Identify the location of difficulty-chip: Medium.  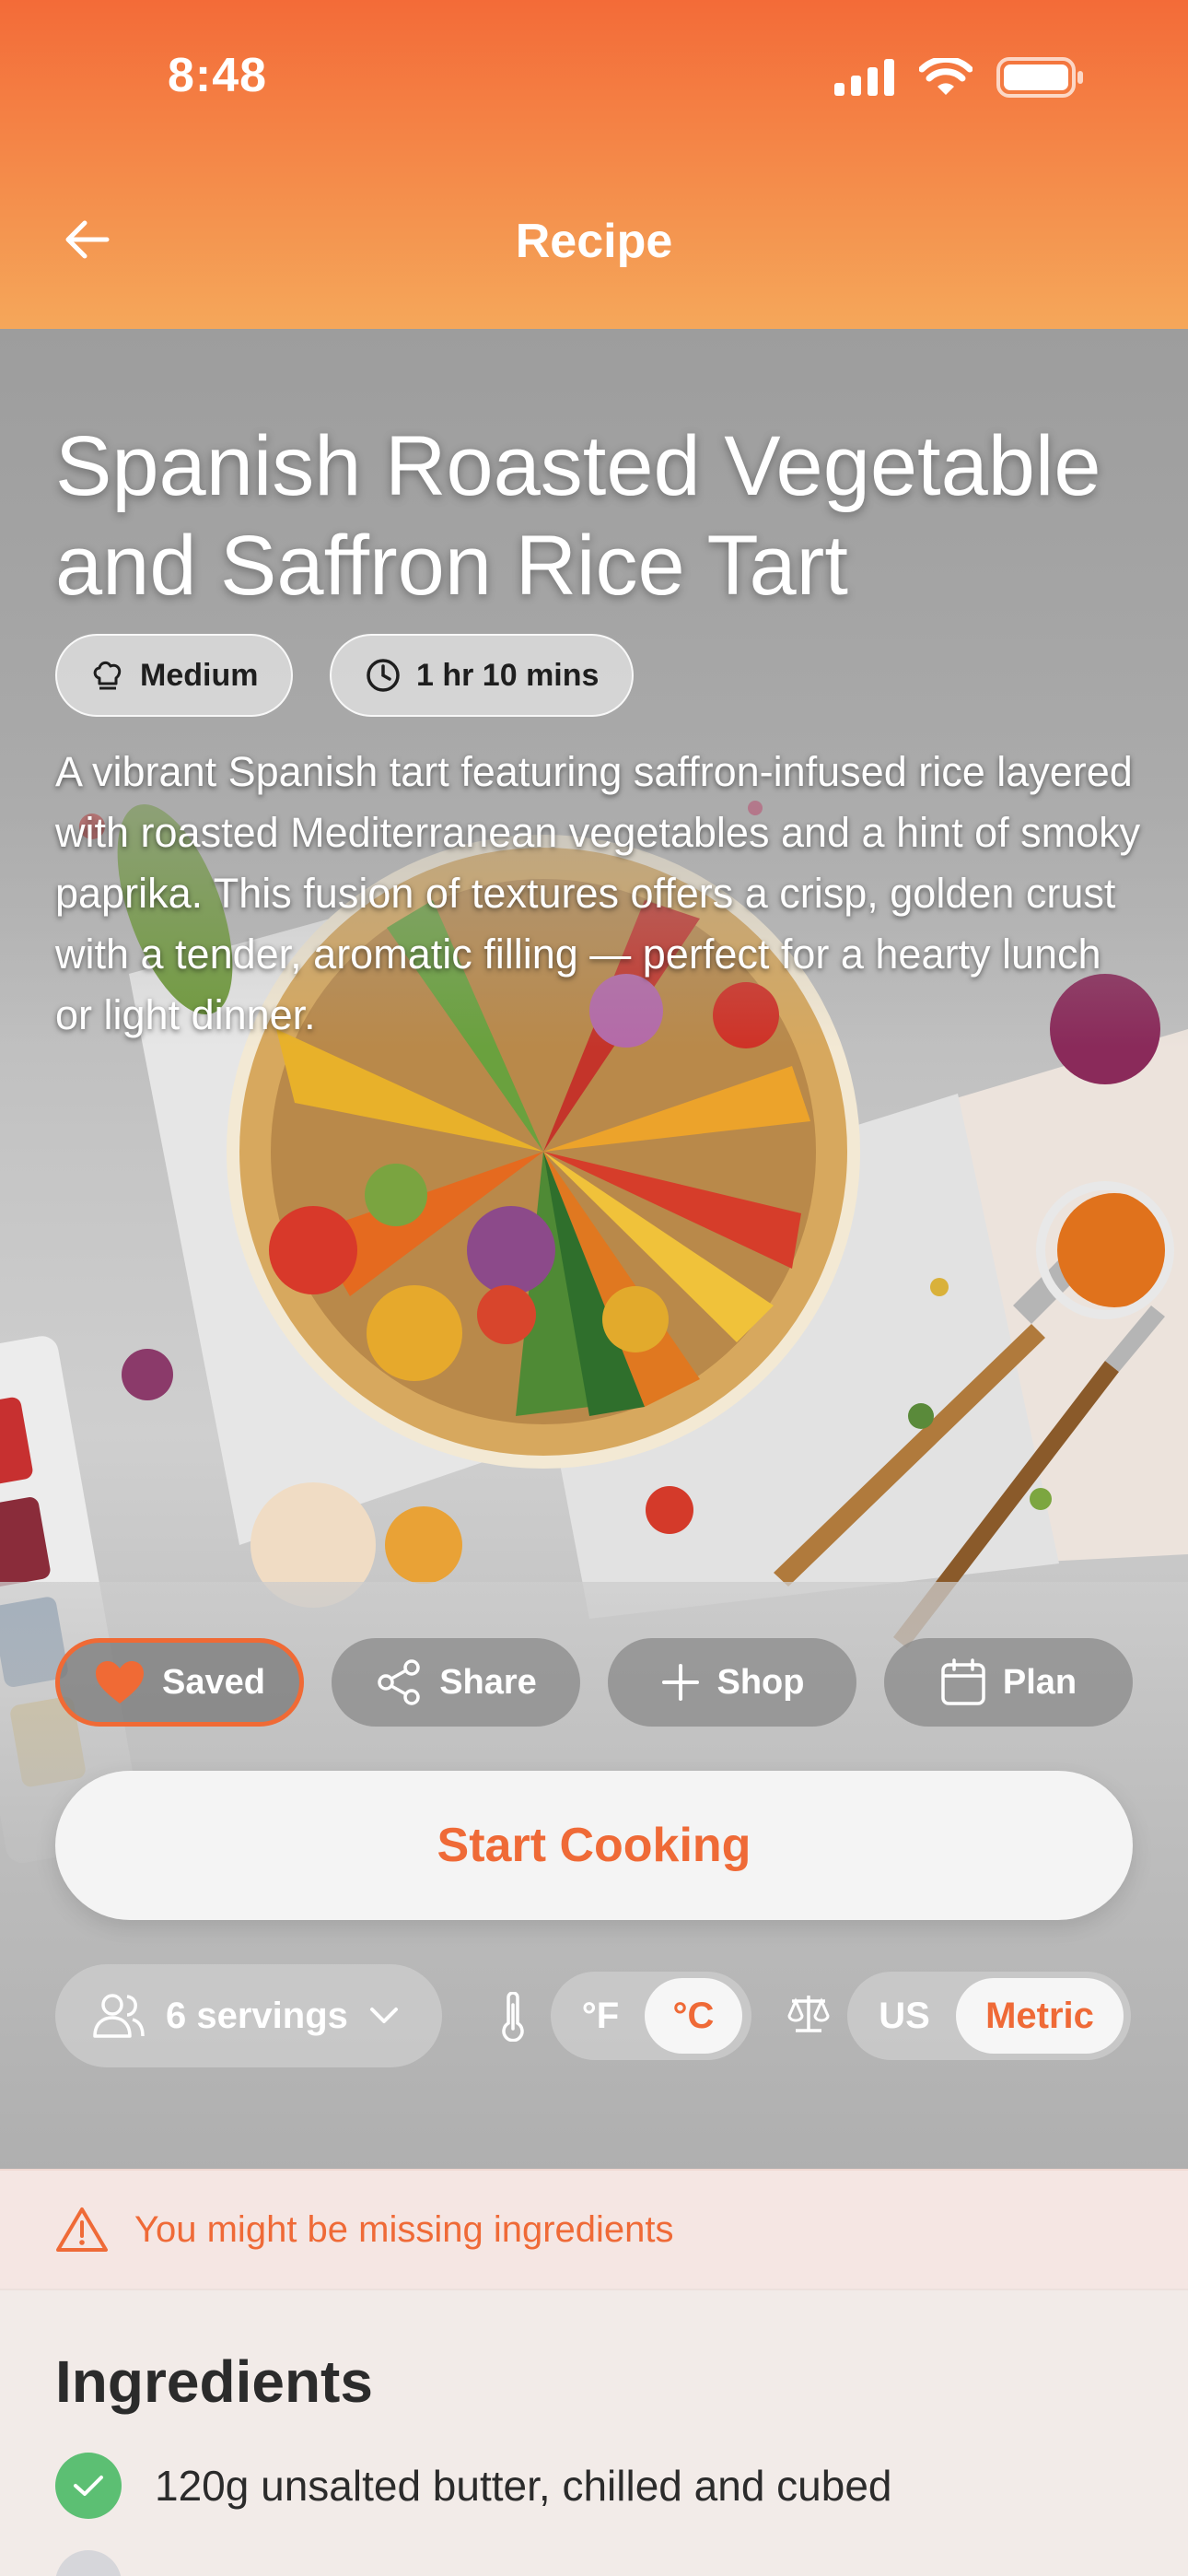
(174, 675).